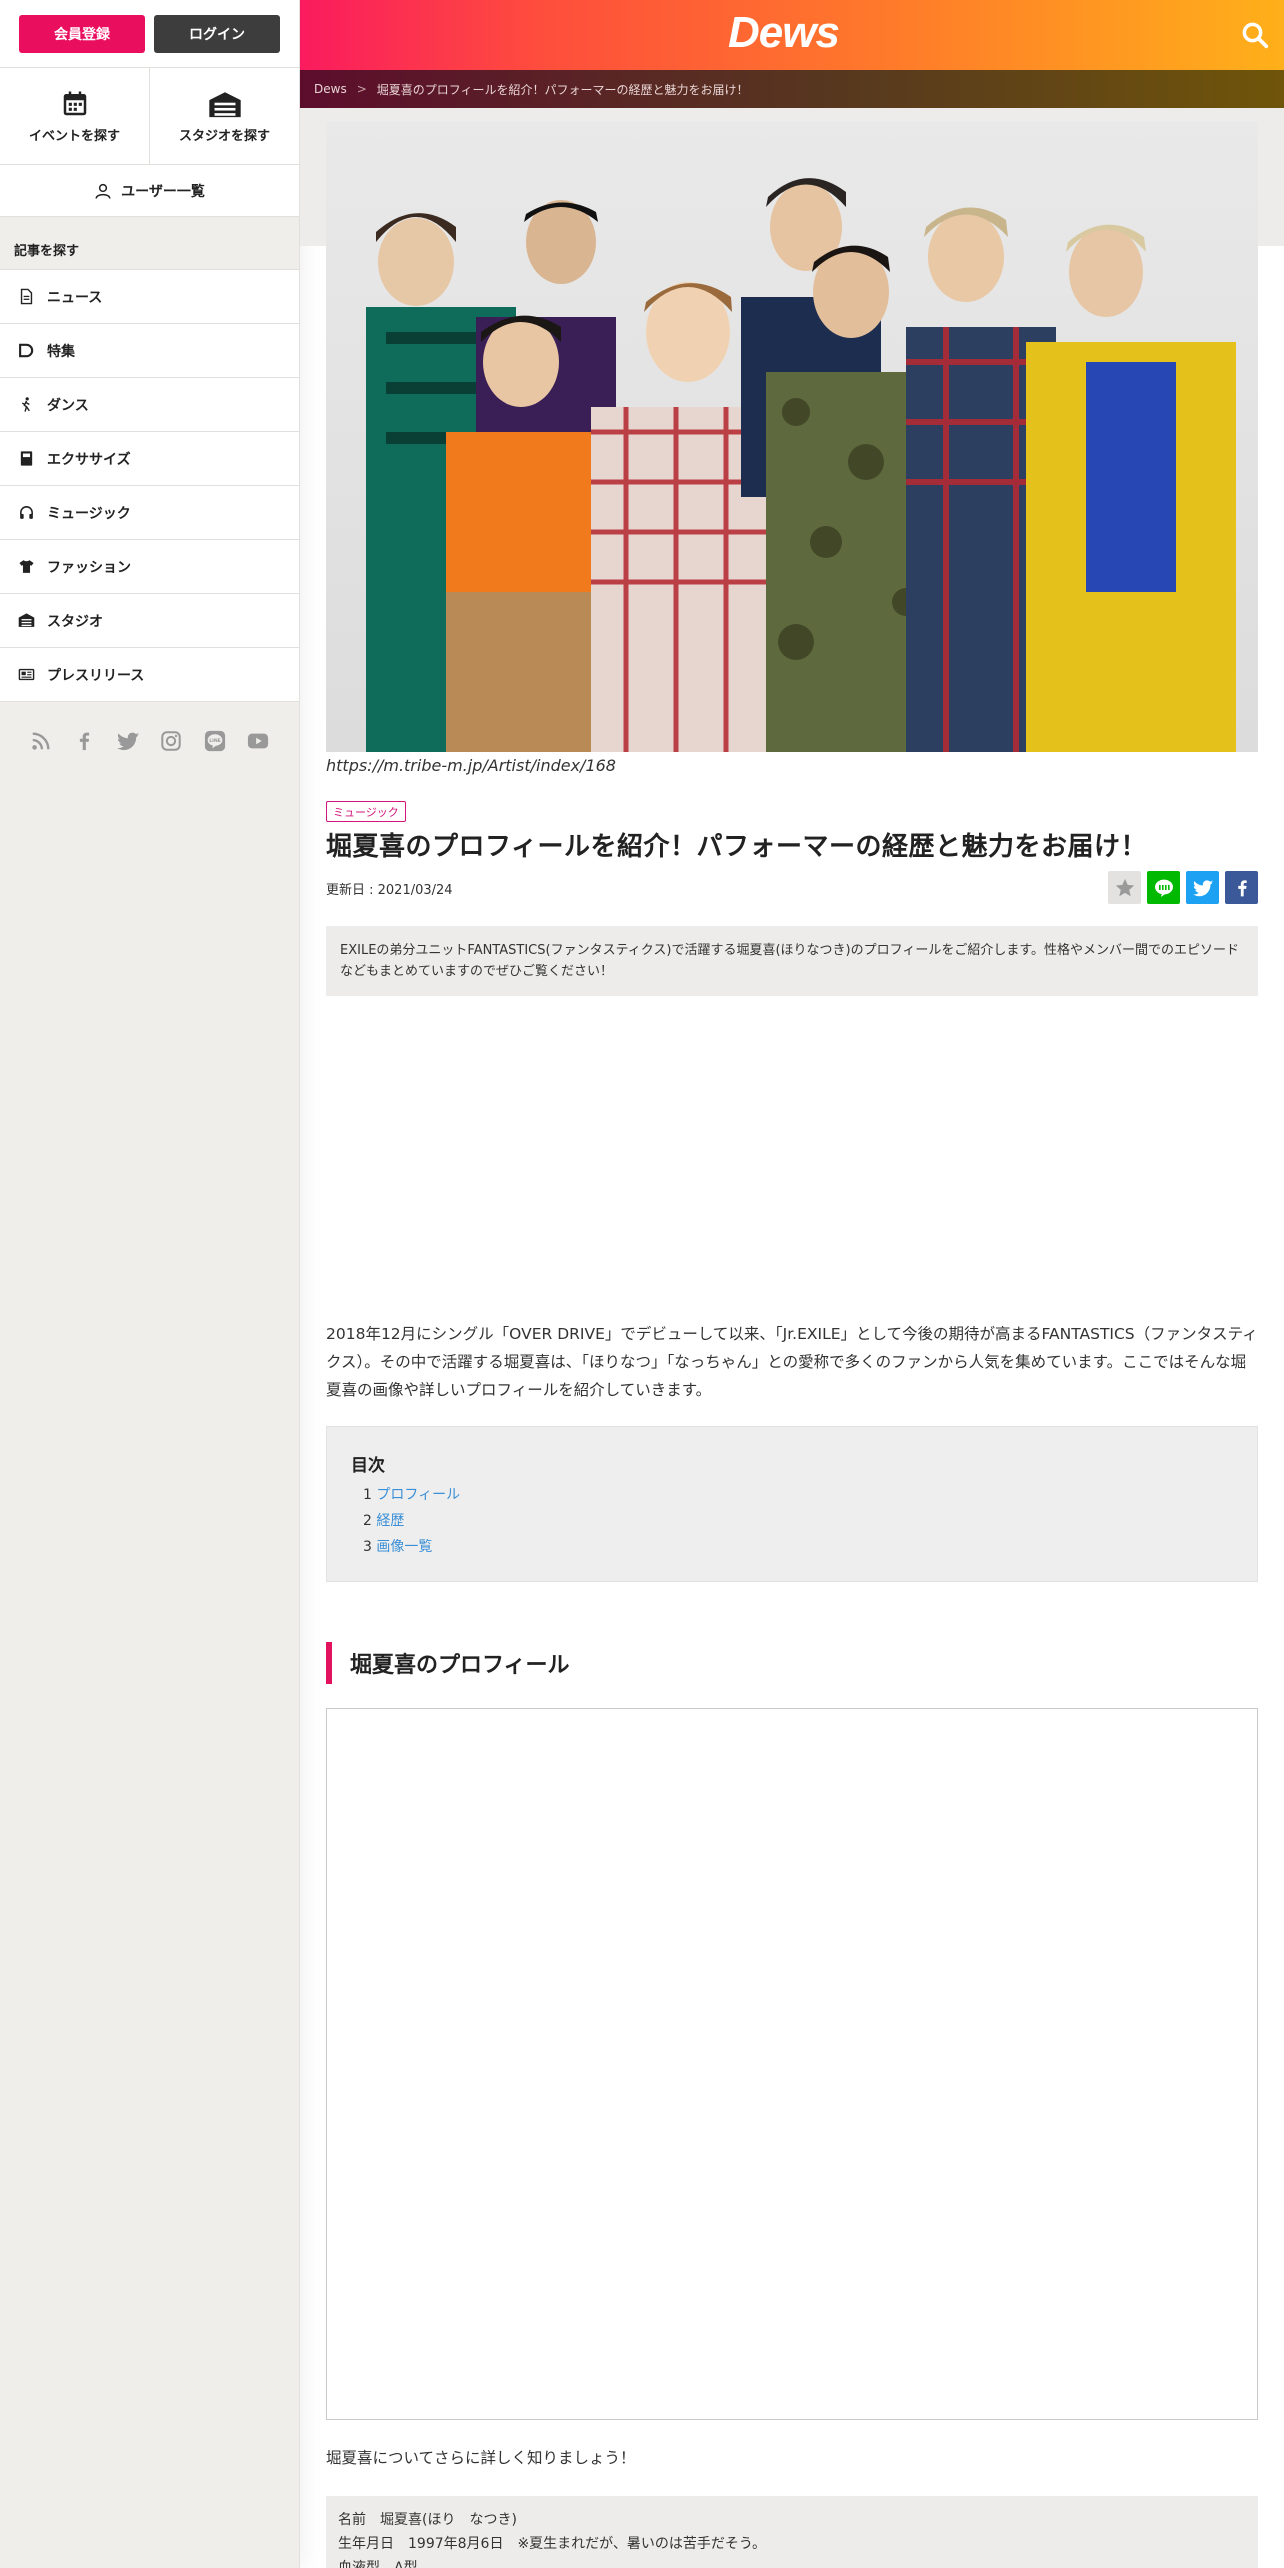  I want to click on social-links: LINE, so click(149, 741).